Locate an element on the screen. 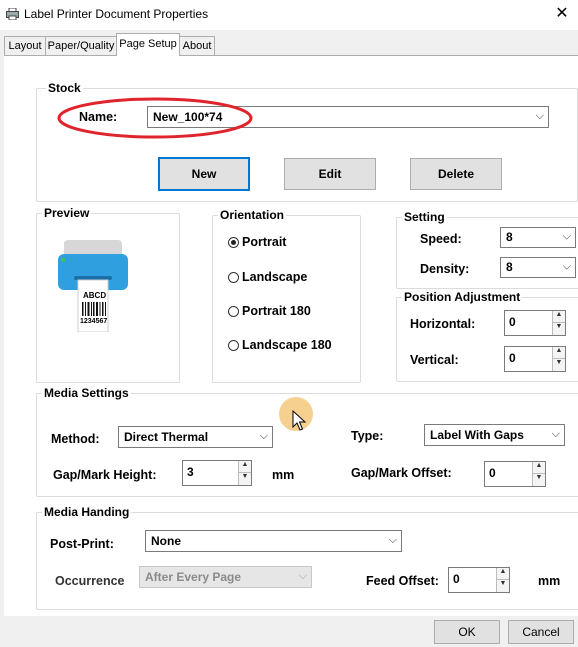  type-dropdown: Label With Gaps ⌵ is located at coordinates (494, 435).